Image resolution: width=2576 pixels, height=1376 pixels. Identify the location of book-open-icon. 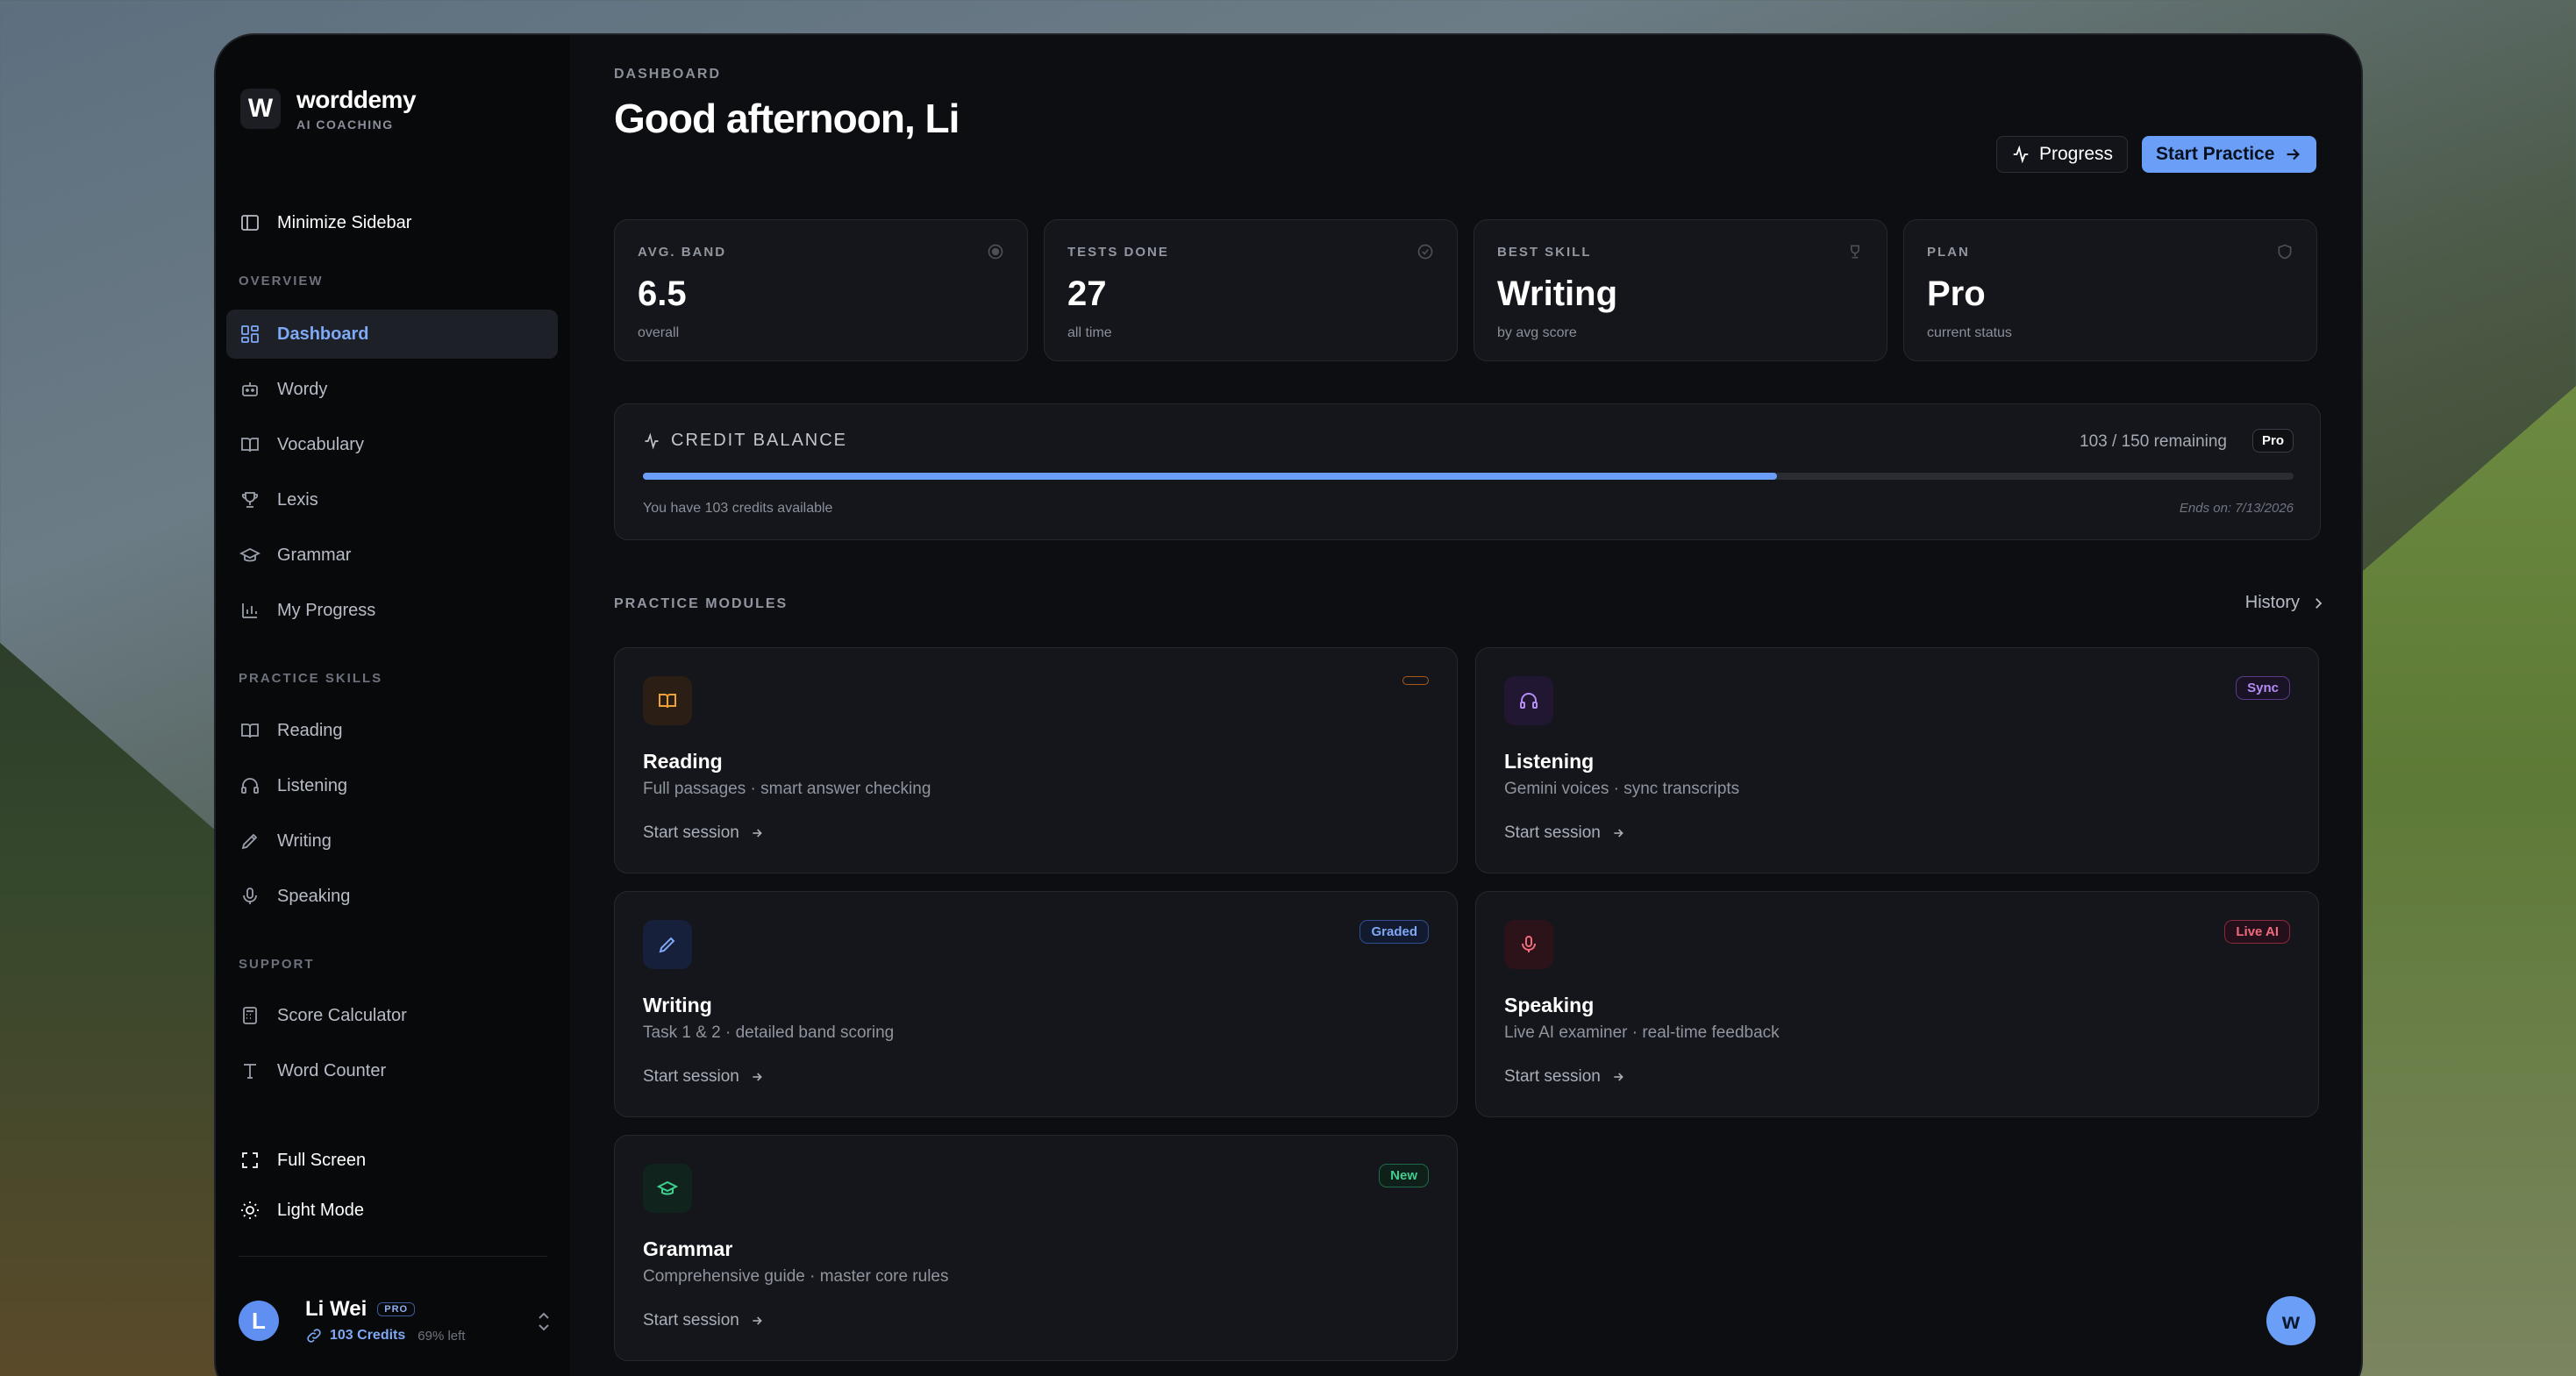
(668, 701).